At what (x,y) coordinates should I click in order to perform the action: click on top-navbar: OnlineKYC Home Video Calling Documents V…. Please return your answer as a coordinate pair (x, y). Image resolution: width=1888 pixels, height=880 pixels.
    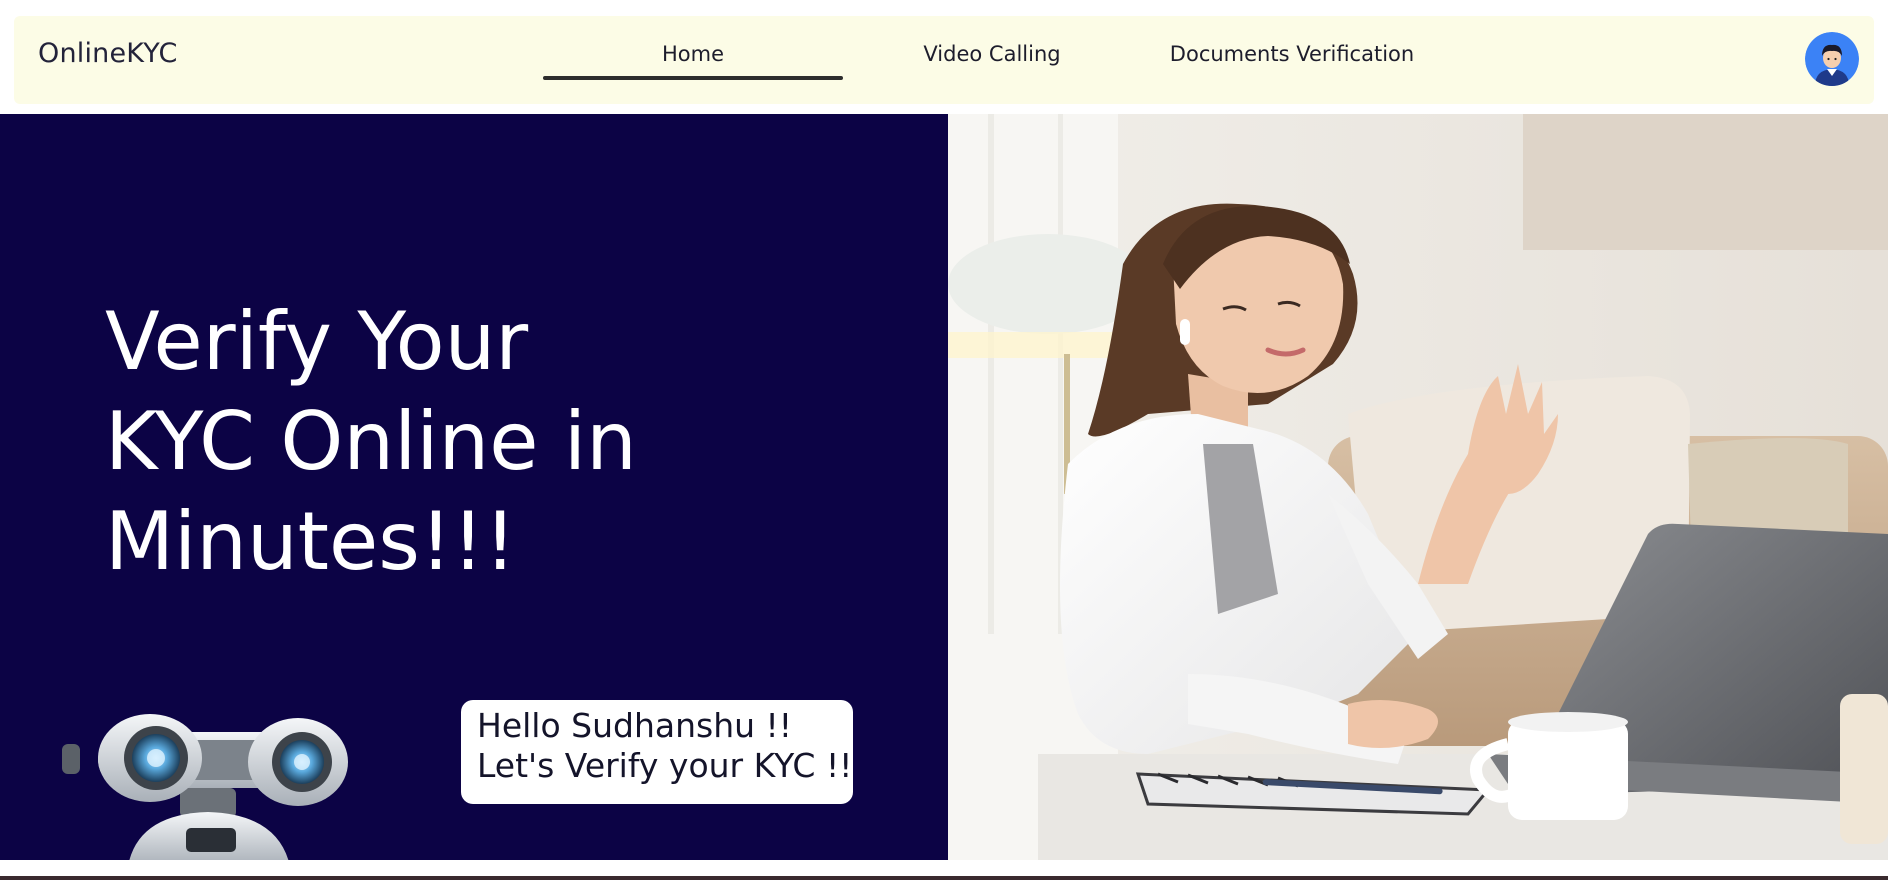
    Looking at the image, I should click on (944, 60).